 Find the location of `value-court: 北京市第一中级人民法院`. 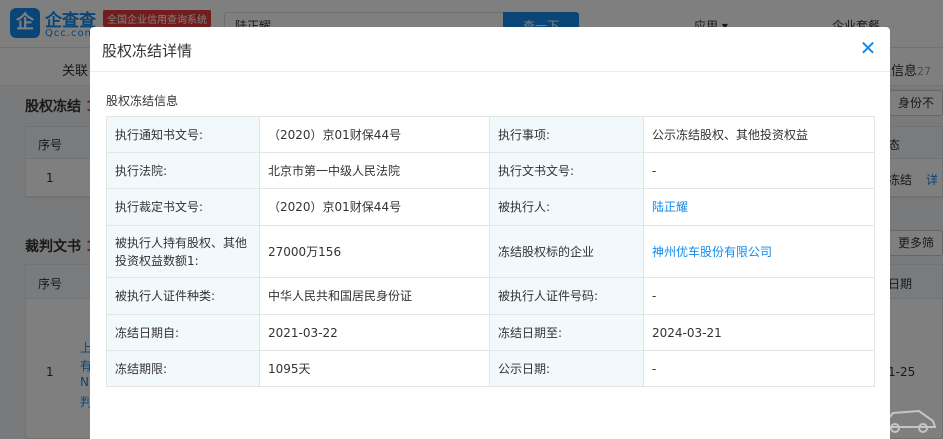

value-court: 北京市第一中级人民法院 is located at coordinates (374, 170).